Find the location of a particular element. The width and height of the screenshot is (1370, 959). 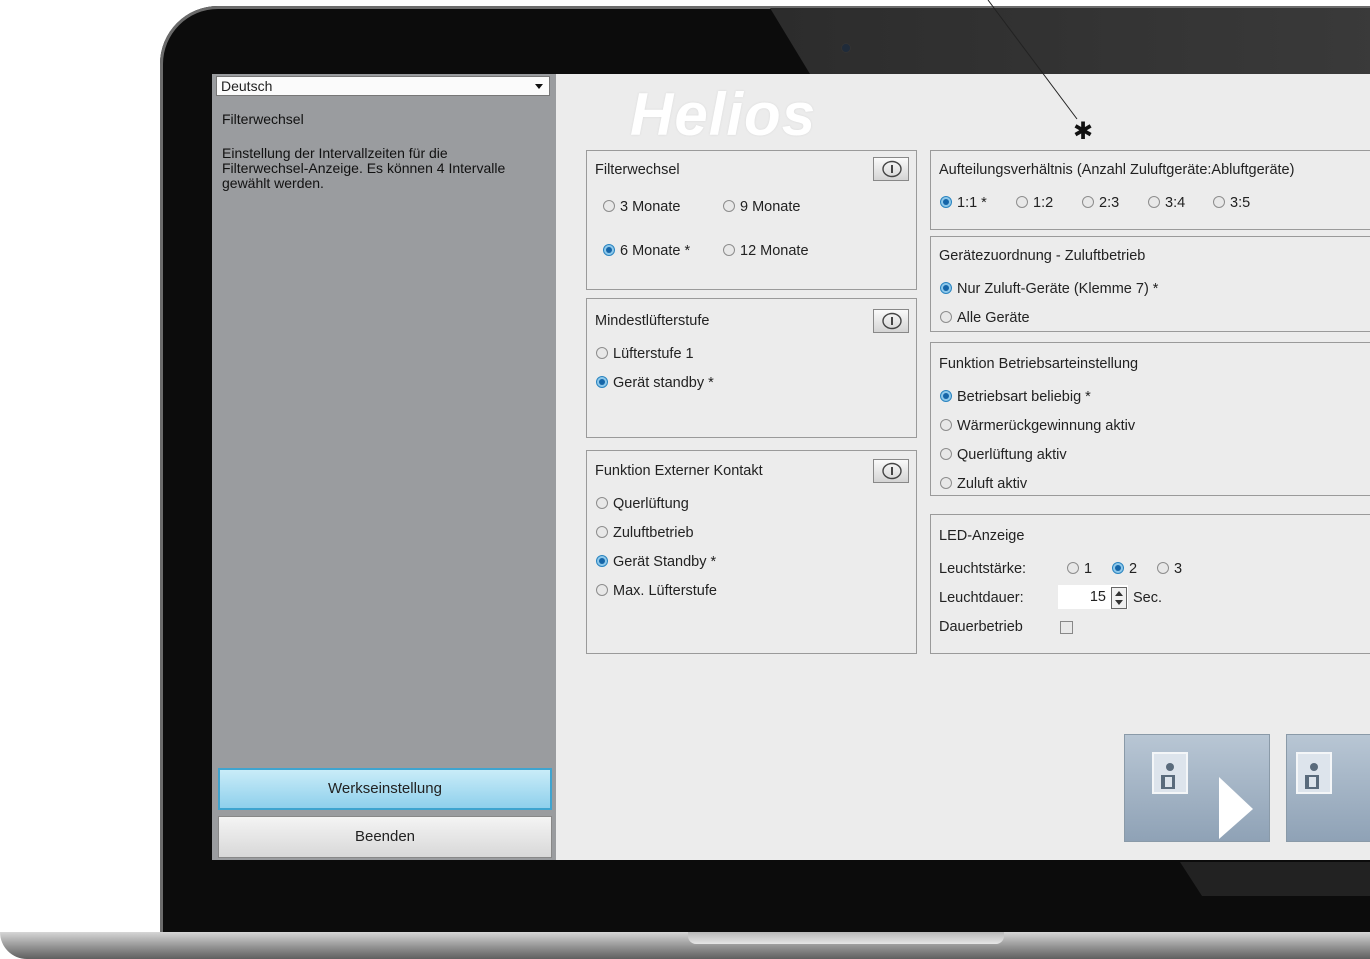

ext-option-cross: Querlüftung is located at coordinates (642, 504).